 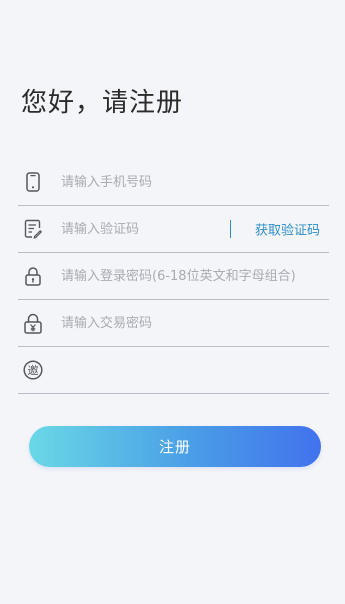 I want to click on login-password-input, so click(x=181, y=276).